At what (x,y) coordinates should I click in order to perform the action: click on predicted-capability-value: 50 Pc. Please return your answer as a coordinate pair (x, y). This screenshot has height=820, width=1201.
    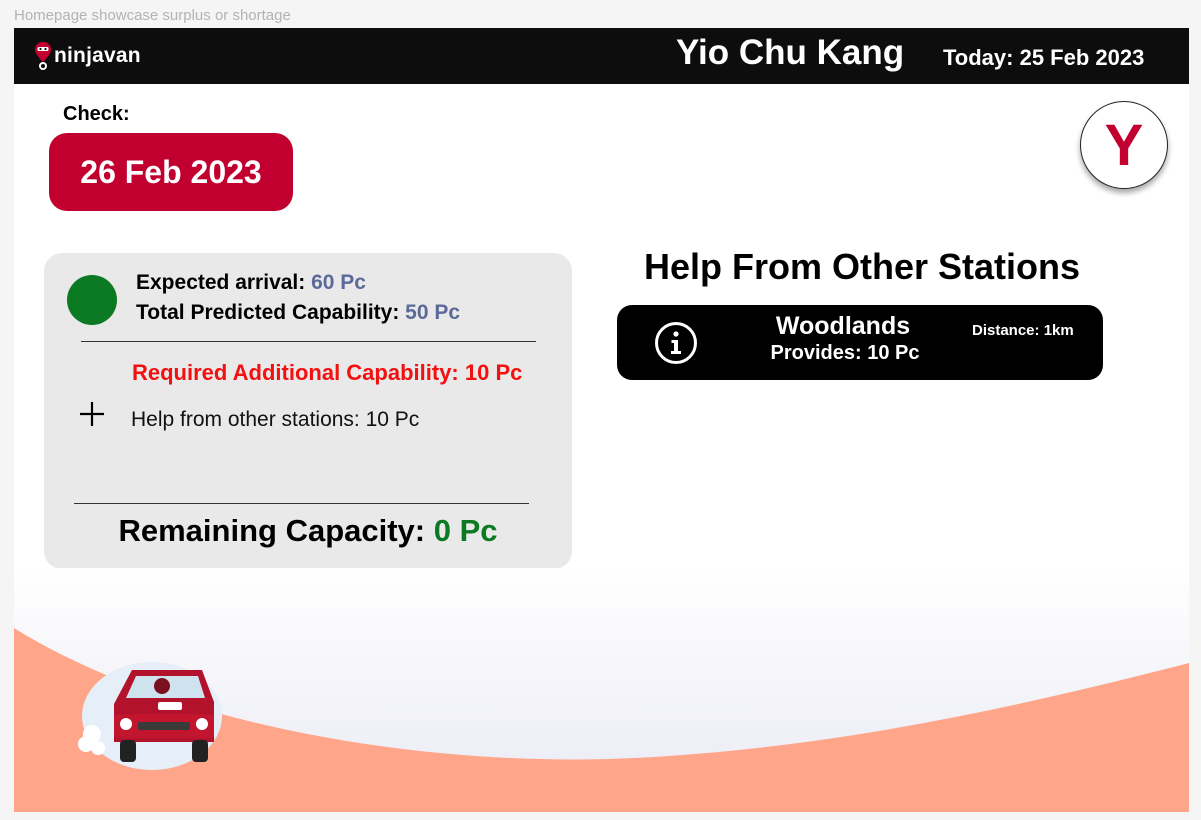
    Looking at the image, I should click on (433, 312).